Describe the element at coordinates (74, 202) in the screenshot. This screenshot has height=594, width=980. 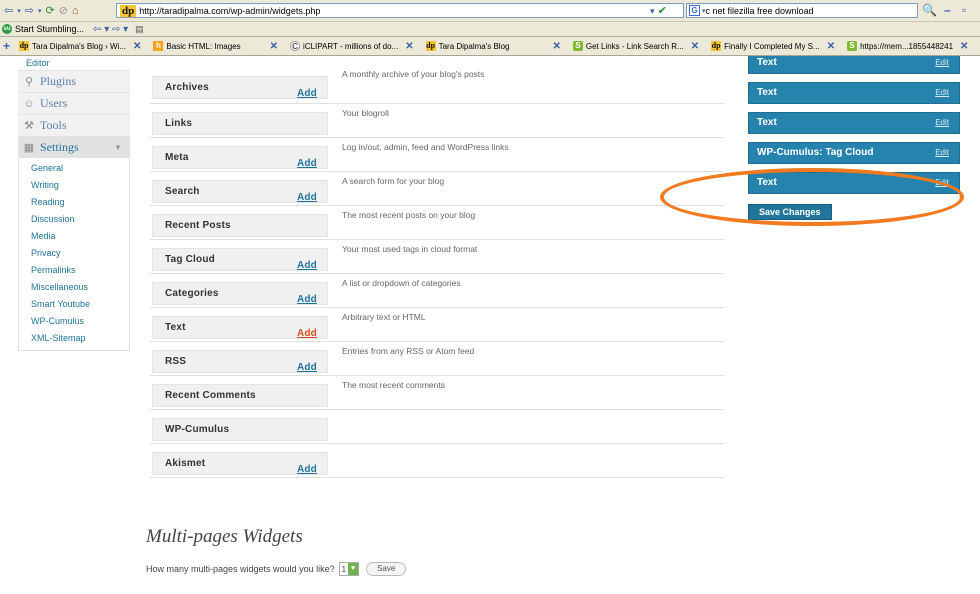
I see `submenu-item-reading: Reading` at that location.